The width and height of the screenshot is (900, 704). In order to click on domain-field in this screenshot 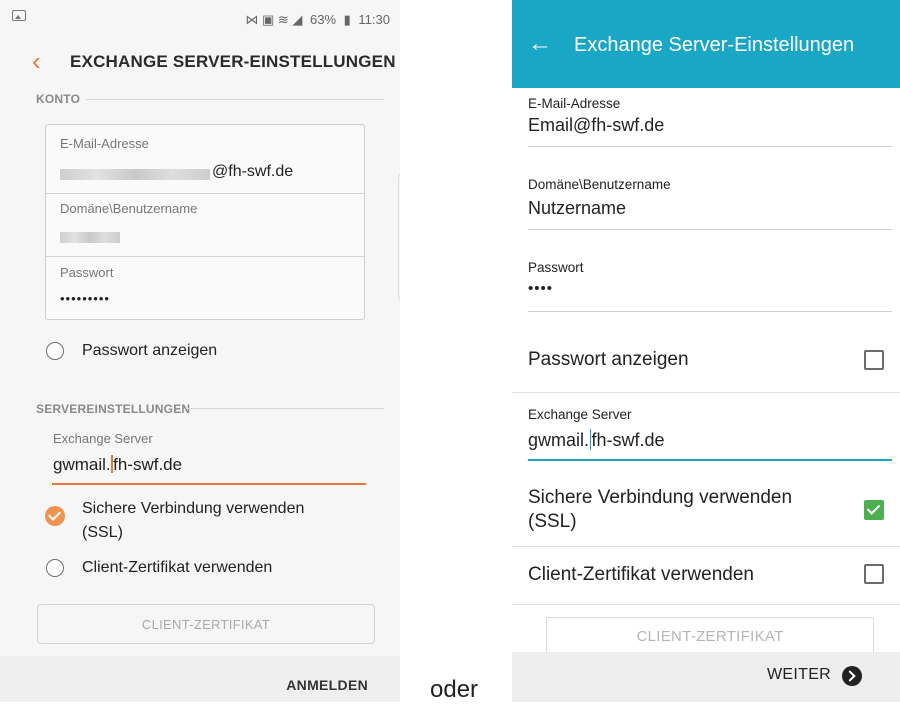, I will do `click(205, 238)`.